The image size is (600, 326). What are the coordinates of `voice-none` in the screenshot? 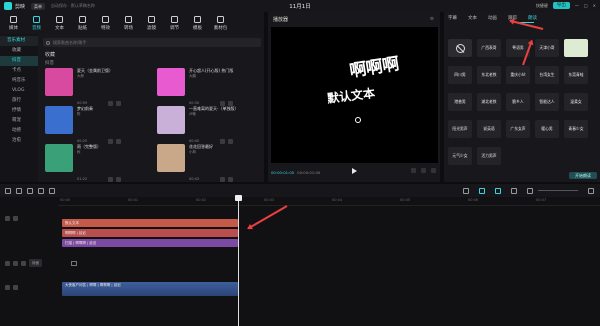 It's located at (460, 48).